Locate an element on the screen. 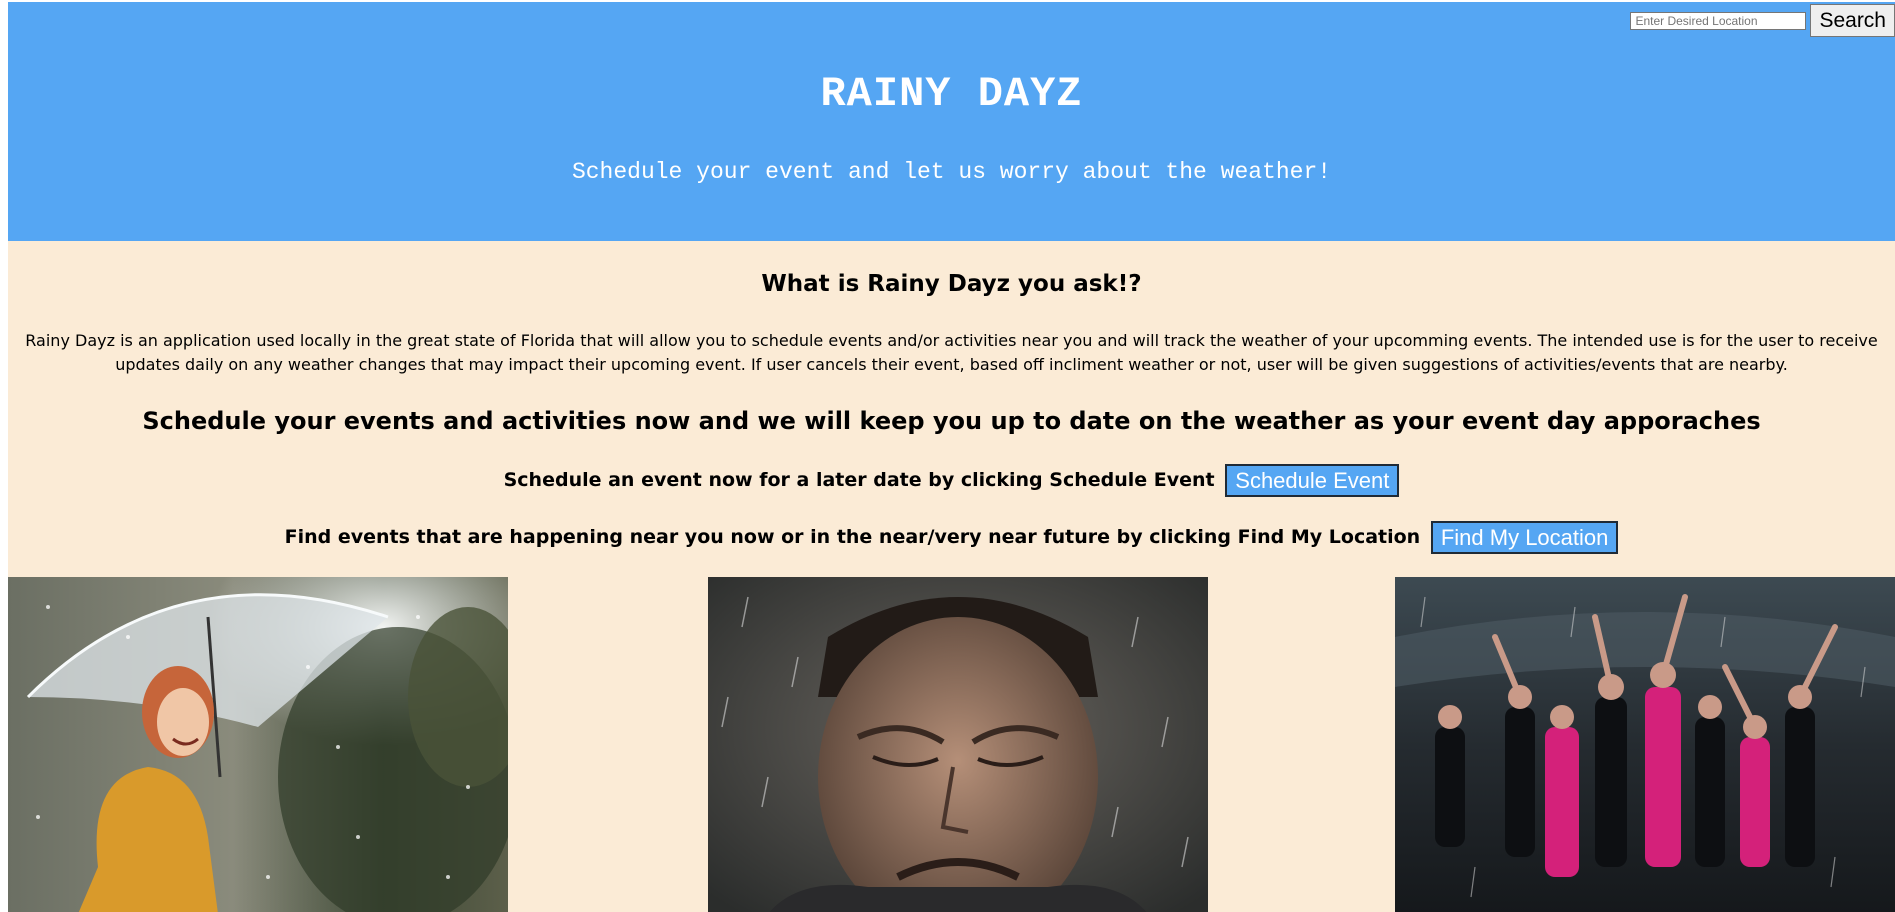 The image size is (1895, 912). about-heading: What is Rainy Dayz you ask!? is located at coordinates (951, 284).